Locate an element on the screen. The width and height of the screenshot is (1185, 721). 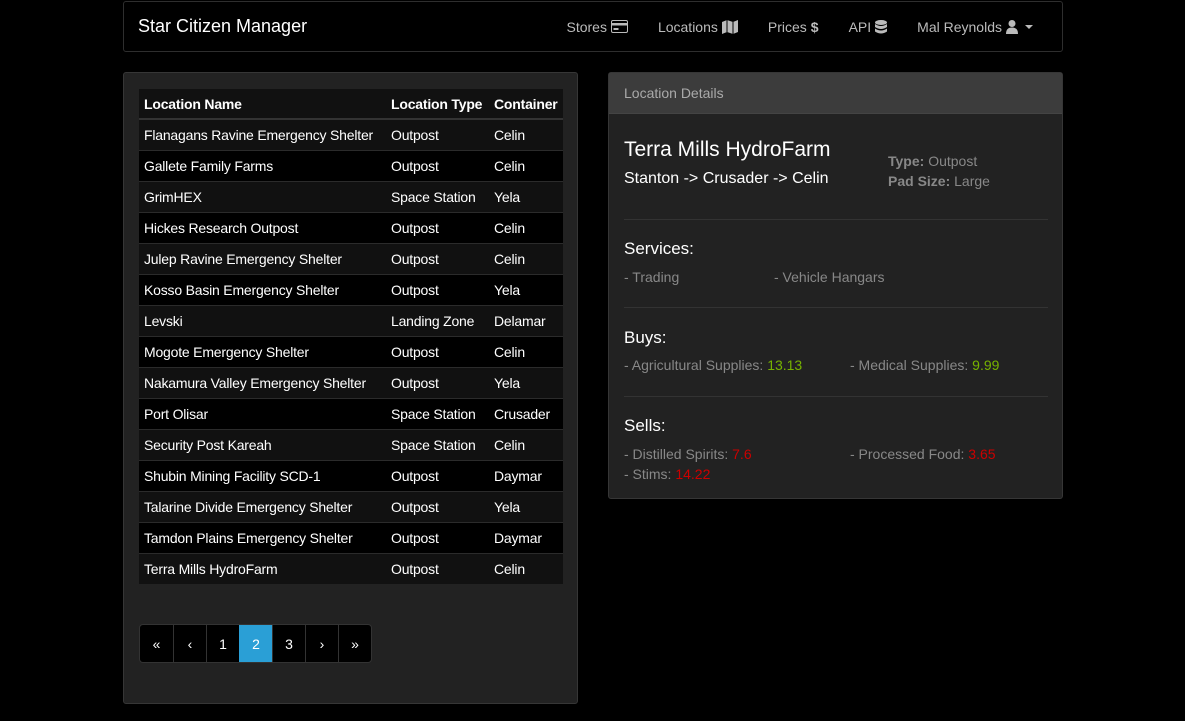
table-row: Kosso Basin Emergency Shelter Outpost Yela is located at coordinates (351, 289).